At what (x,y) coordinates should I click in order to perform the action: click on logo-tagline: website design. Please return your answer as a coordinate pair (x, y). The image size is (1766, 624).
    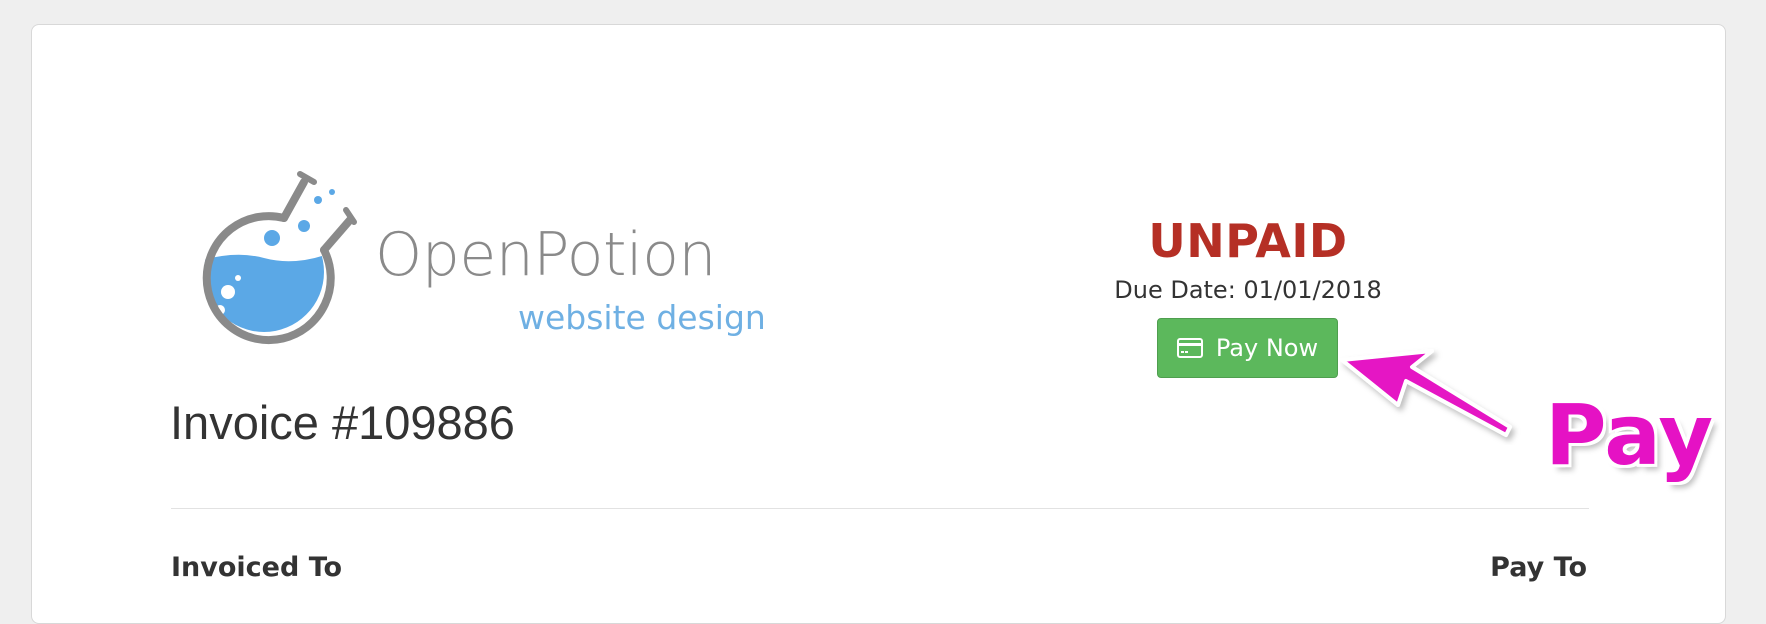
    Looking at the image, I should click on (642, 317).